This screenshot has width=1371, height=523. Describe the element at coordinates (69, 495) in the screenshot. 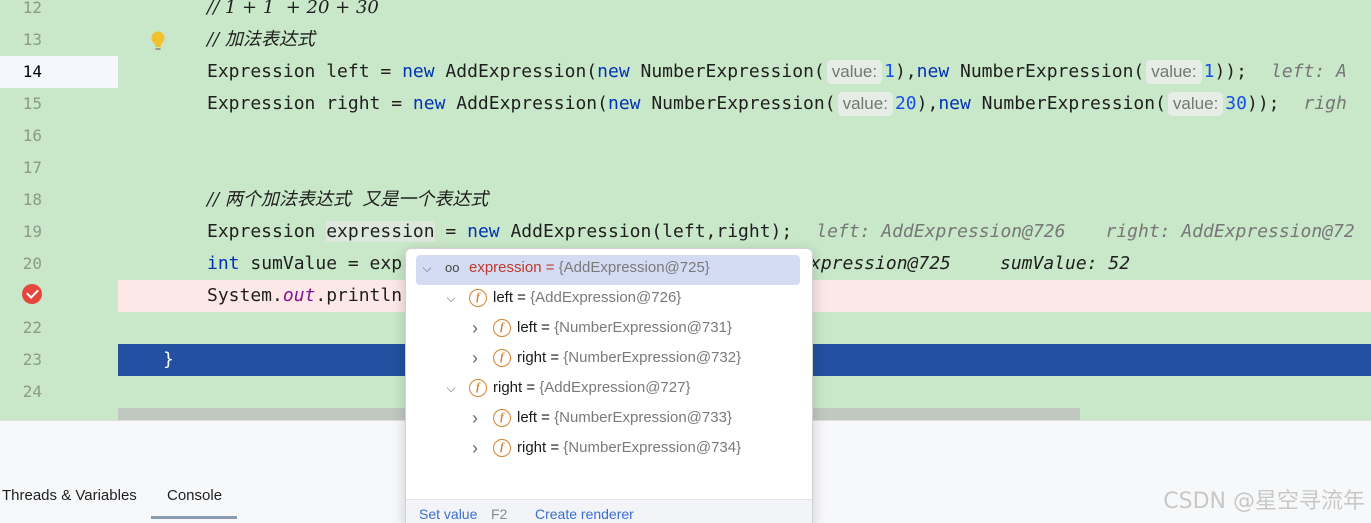

I see `tab-threads-variables: Threads & Variables` at that location.